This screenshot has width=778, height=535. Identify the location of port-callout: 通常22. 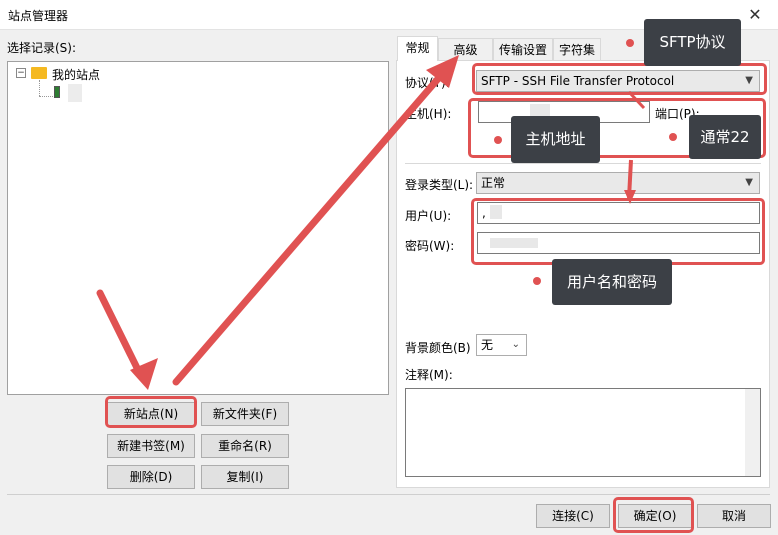
(725, 137).